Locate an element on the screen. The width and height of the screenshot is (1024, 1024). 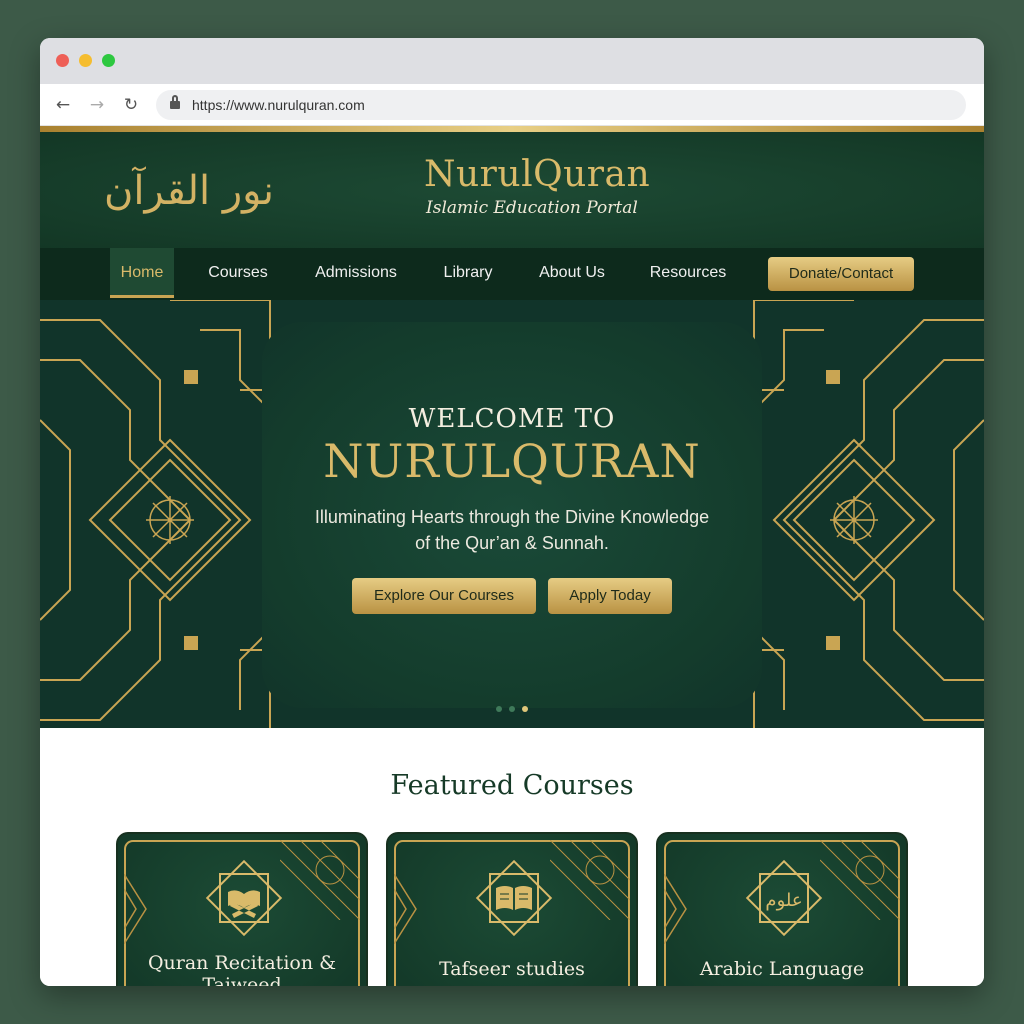
featured-courses-title: Featured Courses is located at coordinates (512, 785).